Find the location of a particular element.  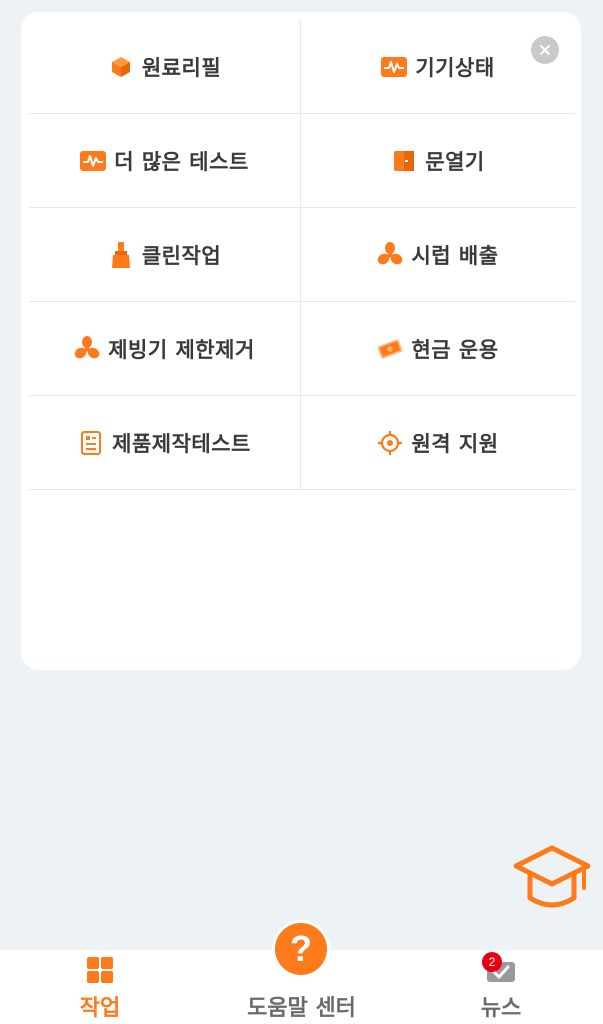

menu-item-label: 기기상태 is located at coordinates (455, 67).